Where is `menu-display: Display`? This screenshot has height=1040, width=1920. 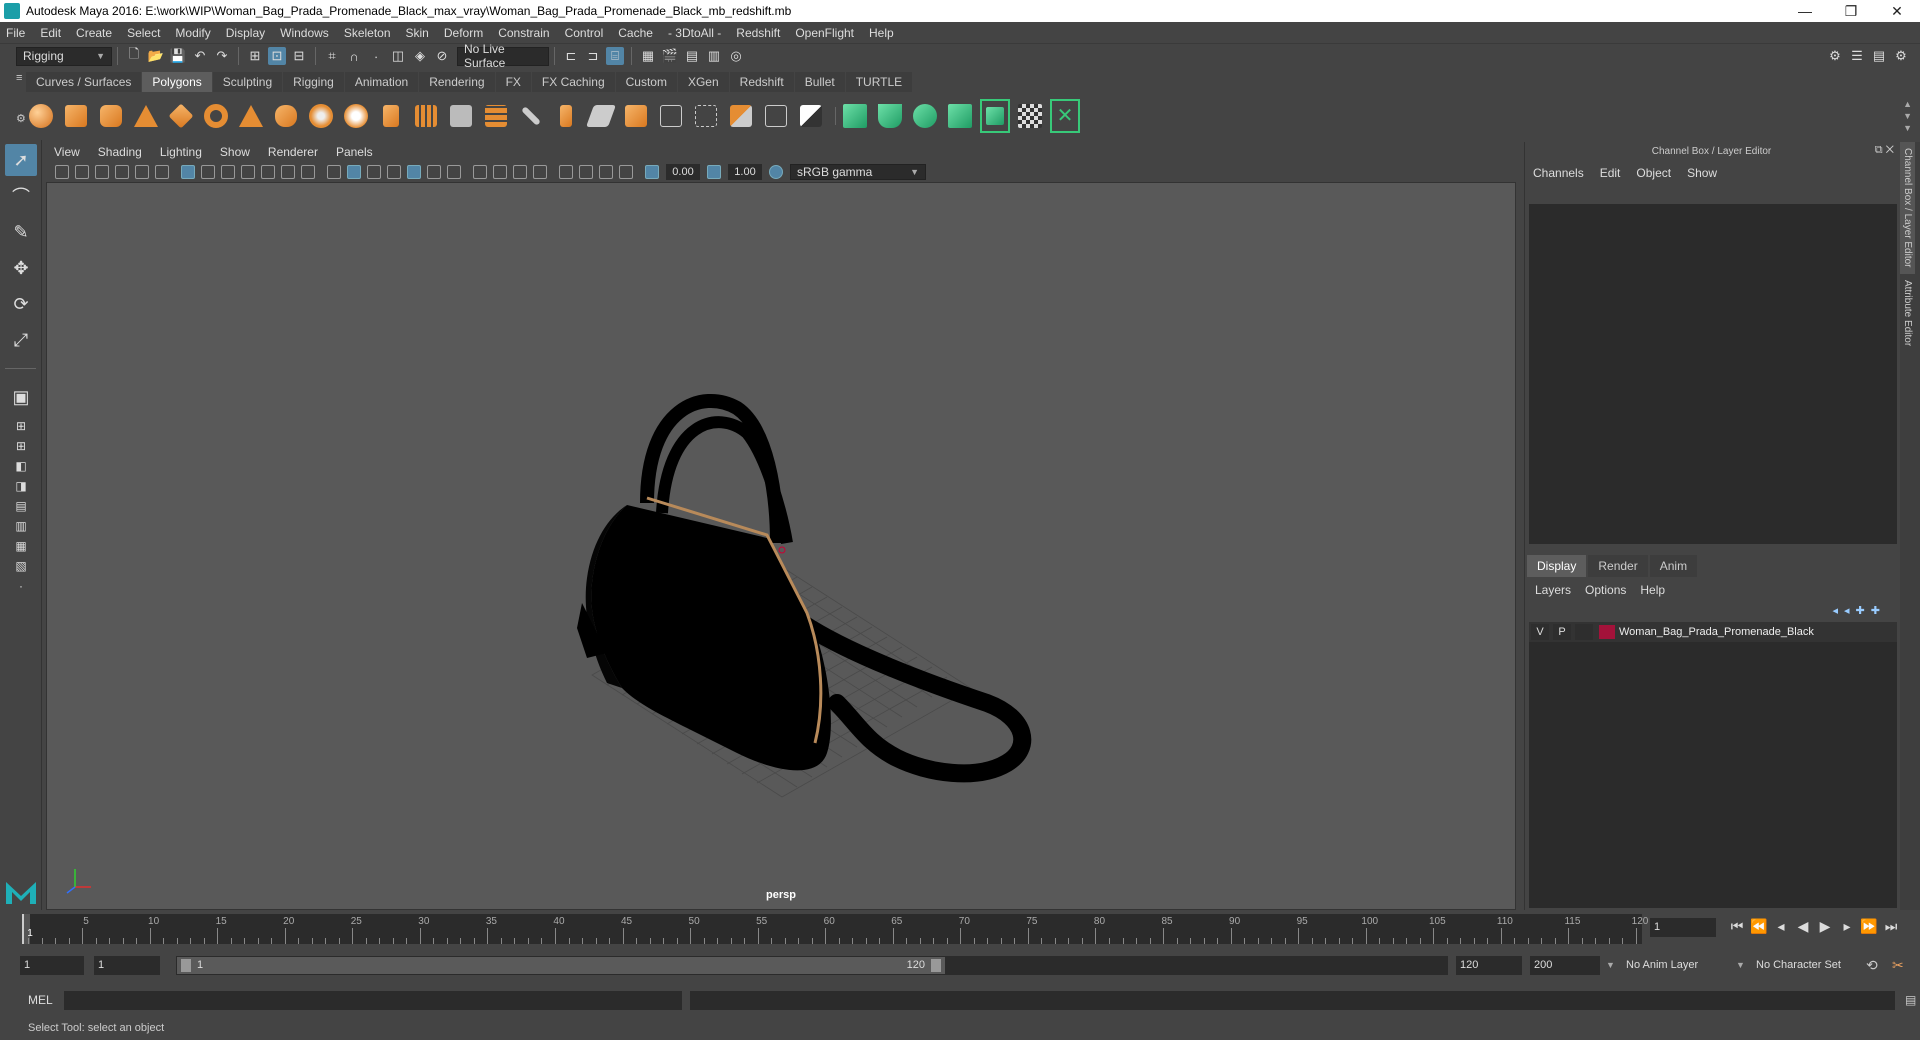
menu-display: Display is located at coordinates (245, 33).